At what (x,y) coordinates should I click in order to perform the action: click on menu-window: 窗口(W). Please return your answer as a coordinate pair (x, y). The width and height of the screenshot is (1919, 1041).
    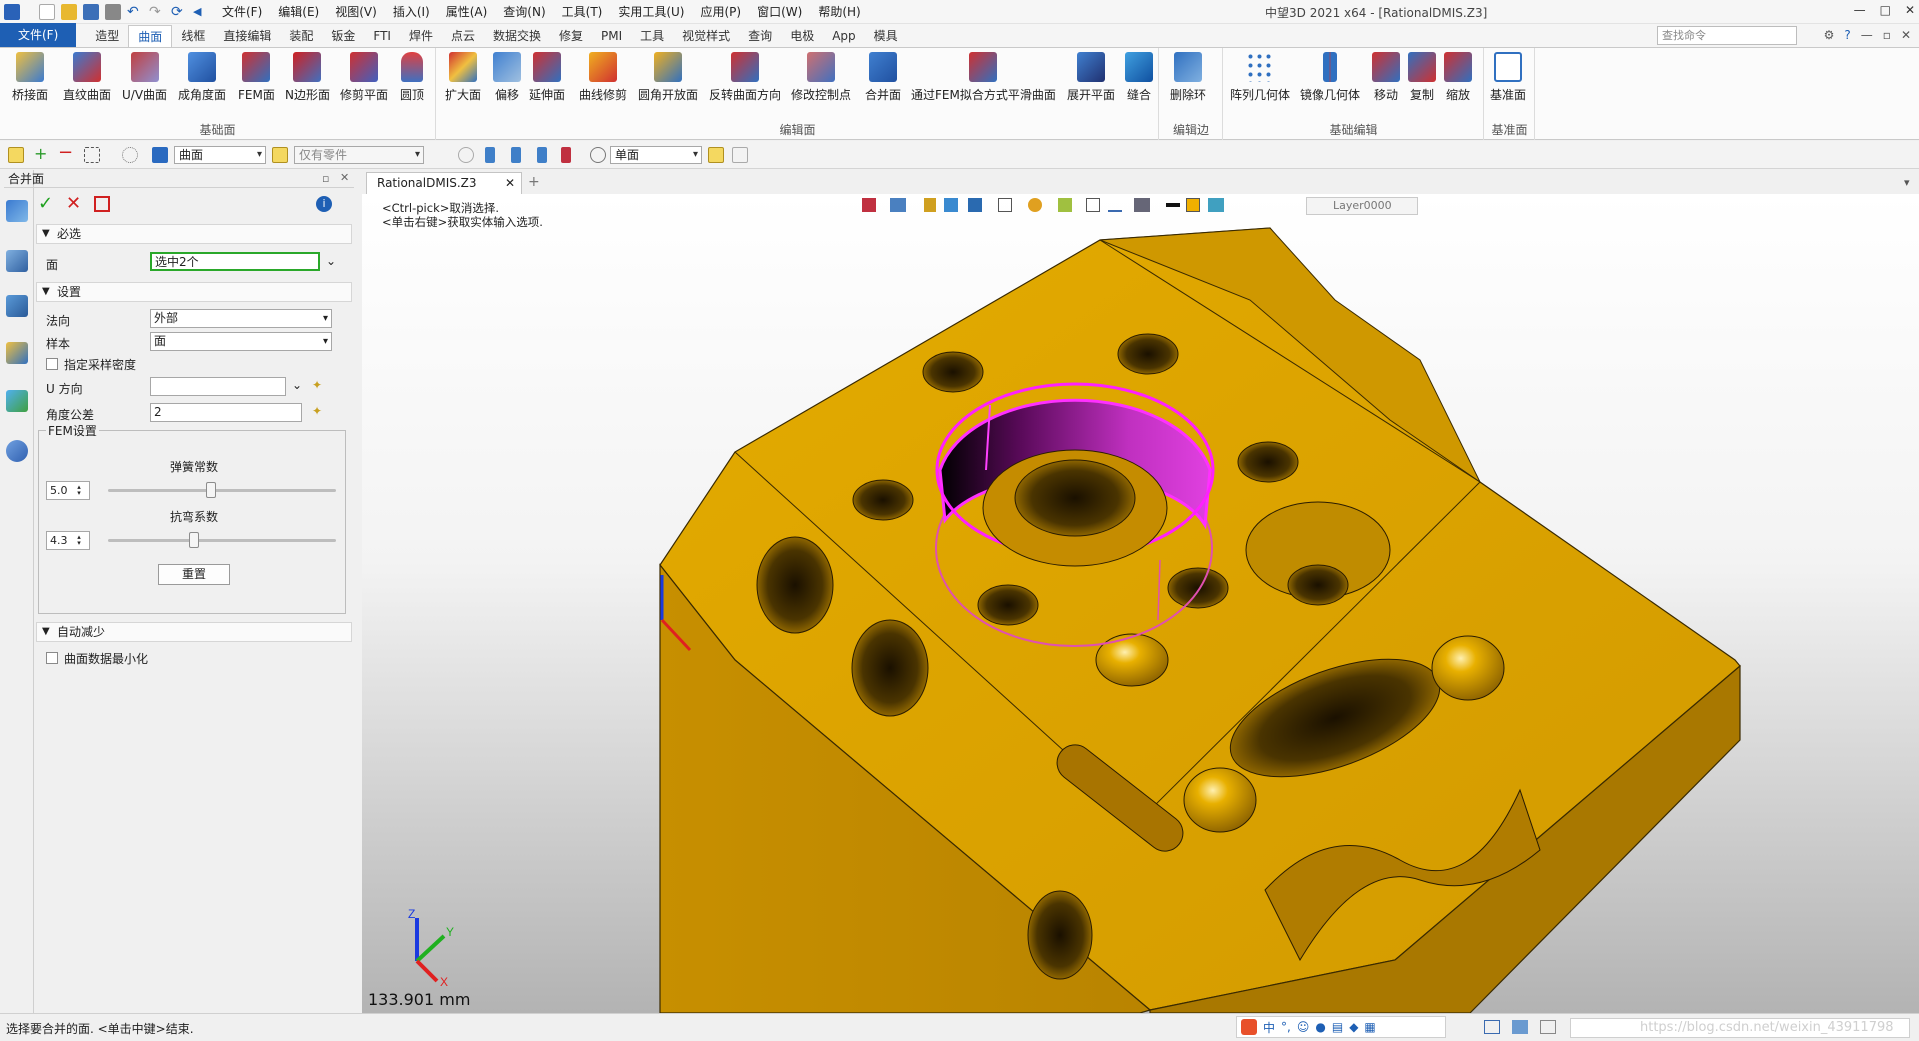
    Looking at the image, I should click on (779, 11).